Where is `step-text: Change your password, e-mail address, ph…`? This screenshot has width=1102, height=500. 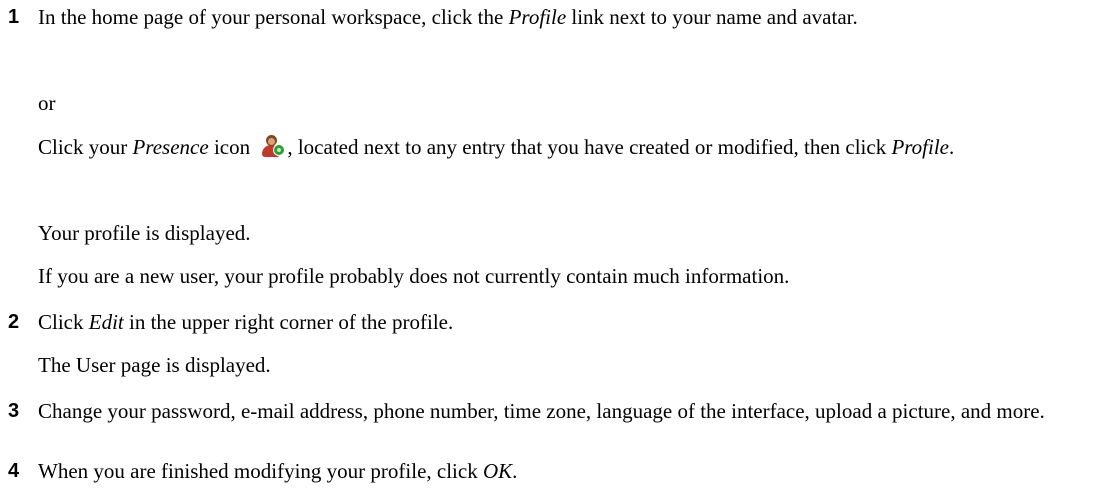 step-text: Change your password, e-mail address, ph… is located at coordinates (541, 411).